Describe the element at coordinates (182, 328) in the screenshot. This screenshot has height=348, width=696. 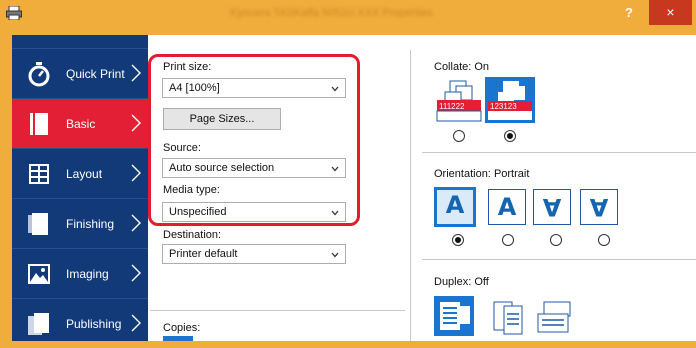
I see `copies-label: Copies:` at that location.